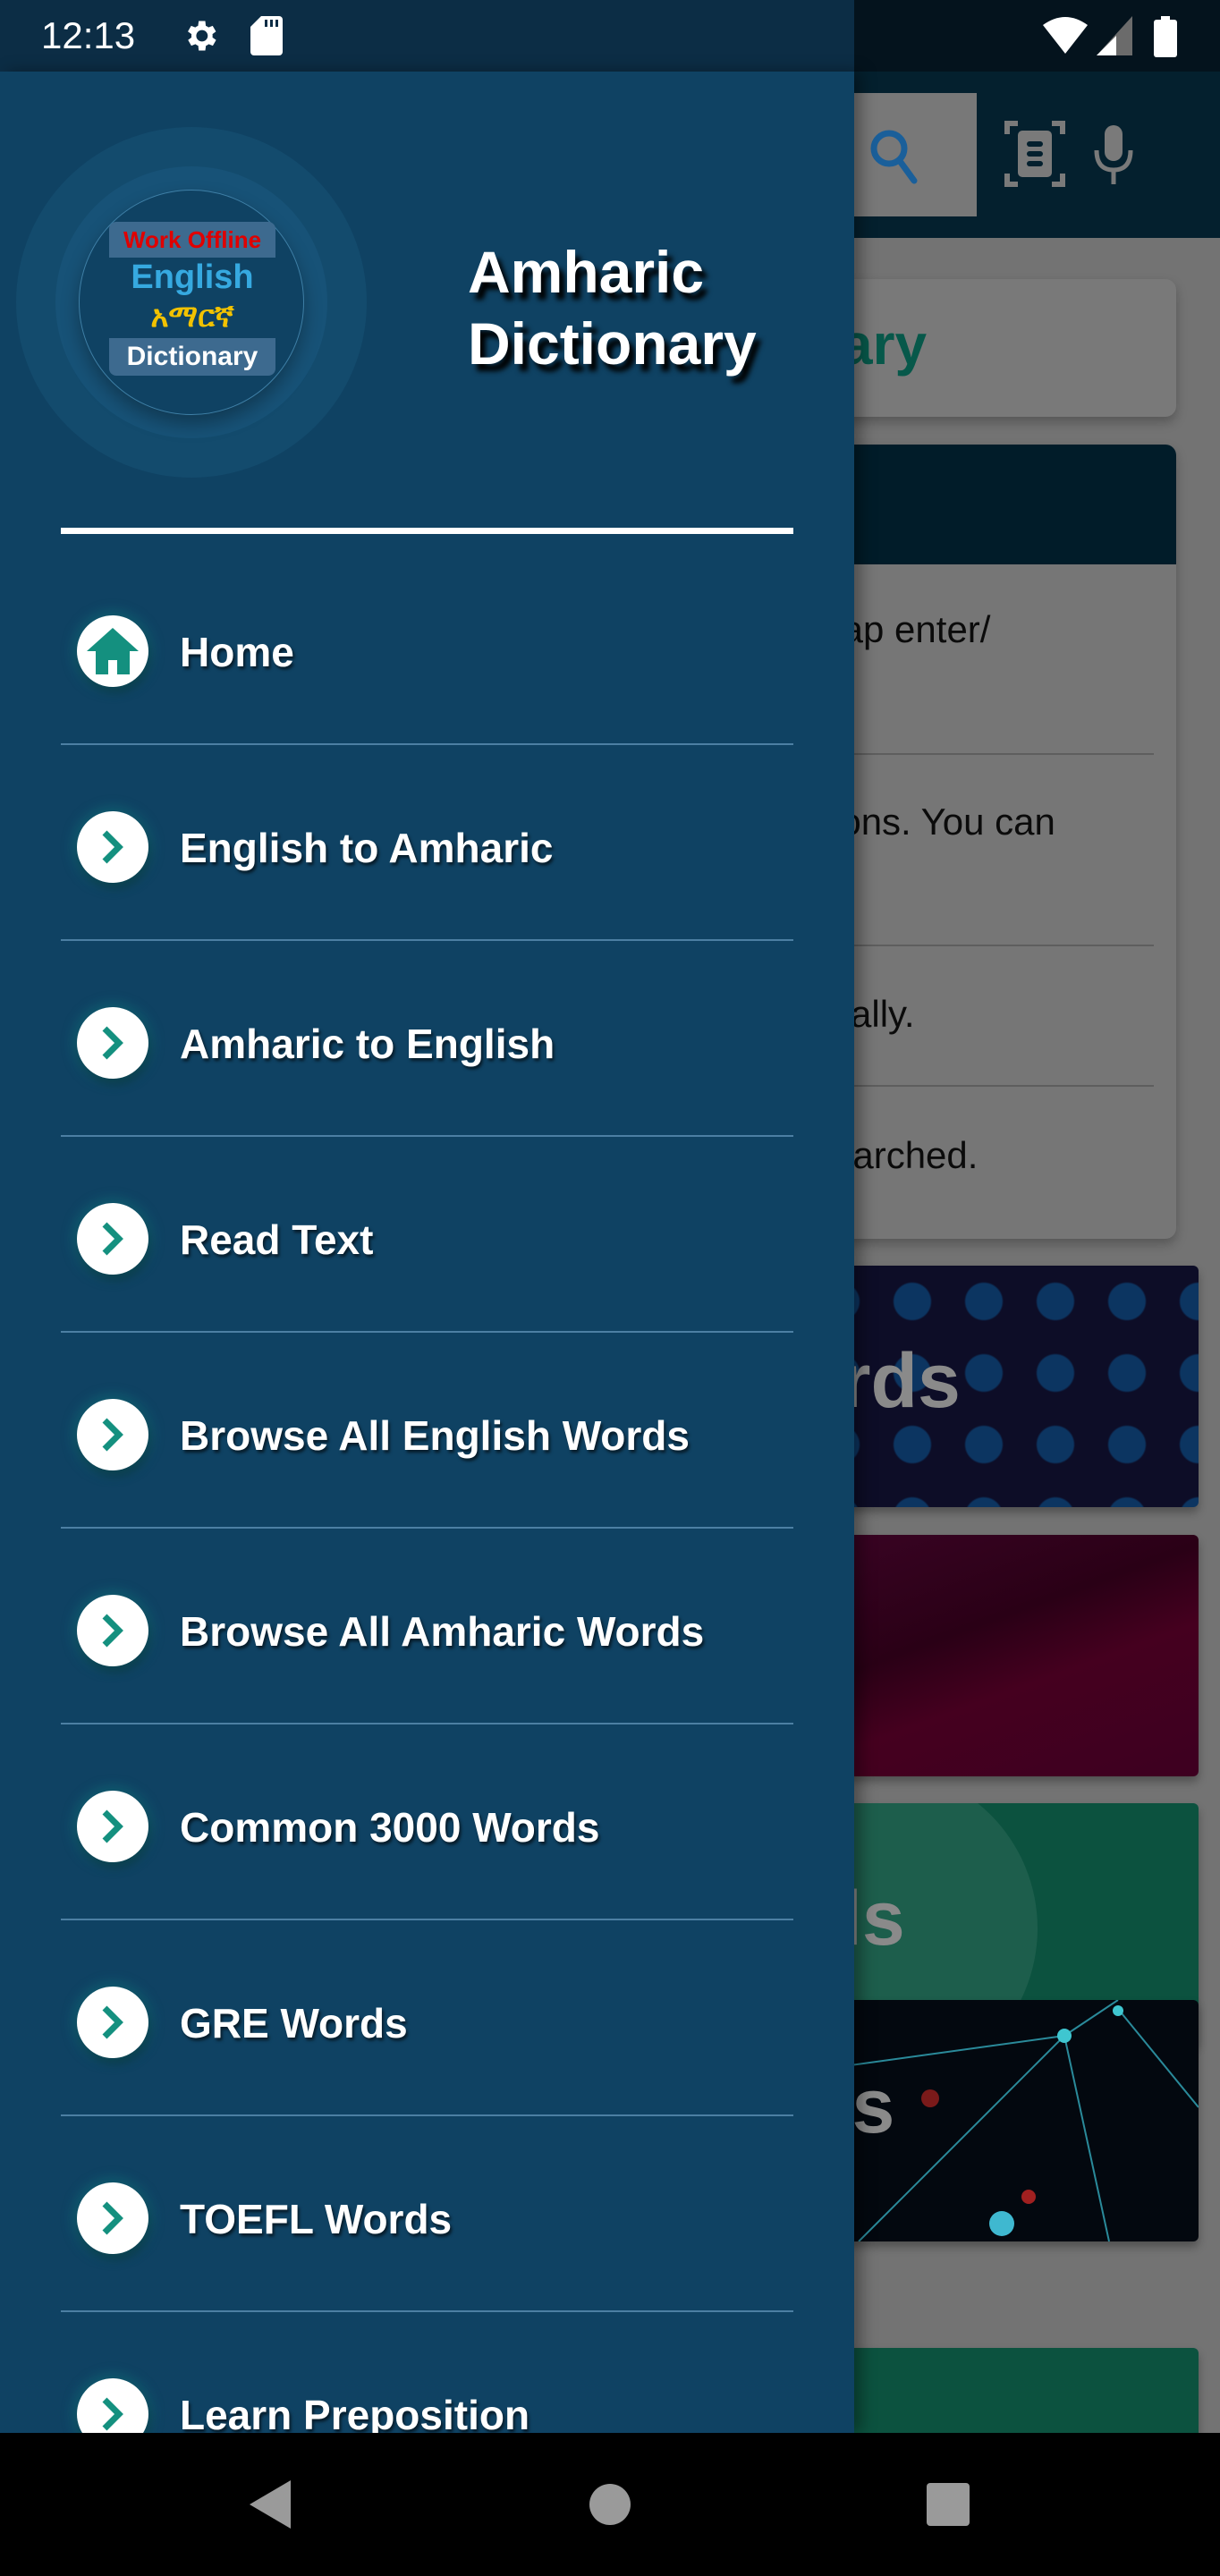  I want to click on menu-item-read-text: Read Text, so click(427, 1235).